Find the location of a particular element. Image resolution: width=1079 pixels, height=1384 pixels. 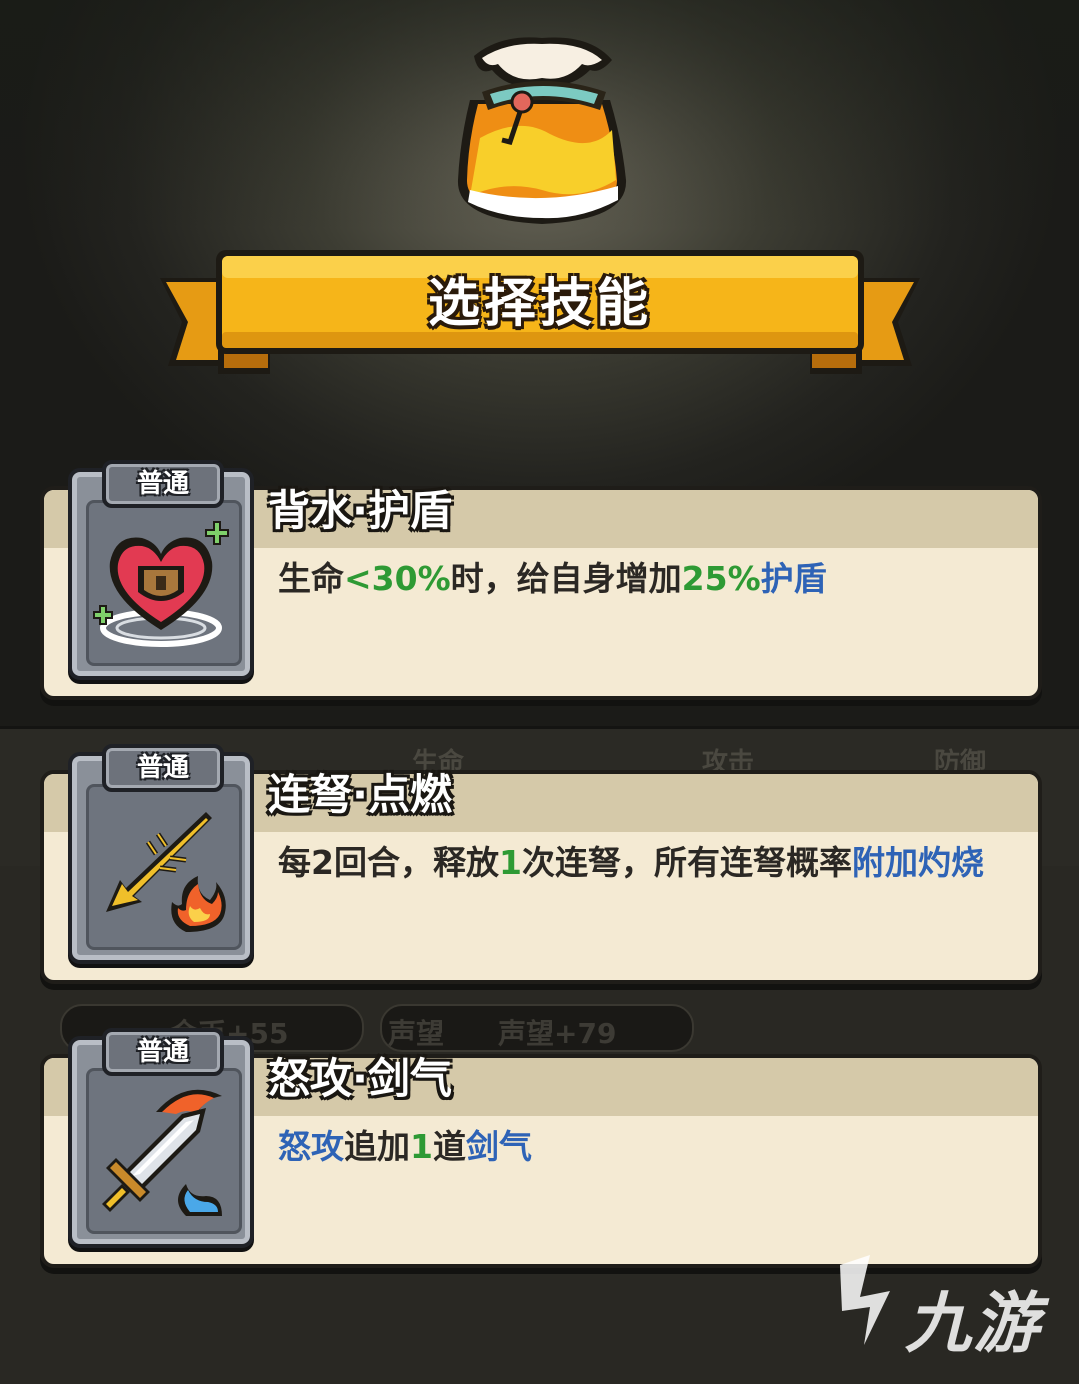

desc-segment: 追加 is located at coordinates (377, 1146).